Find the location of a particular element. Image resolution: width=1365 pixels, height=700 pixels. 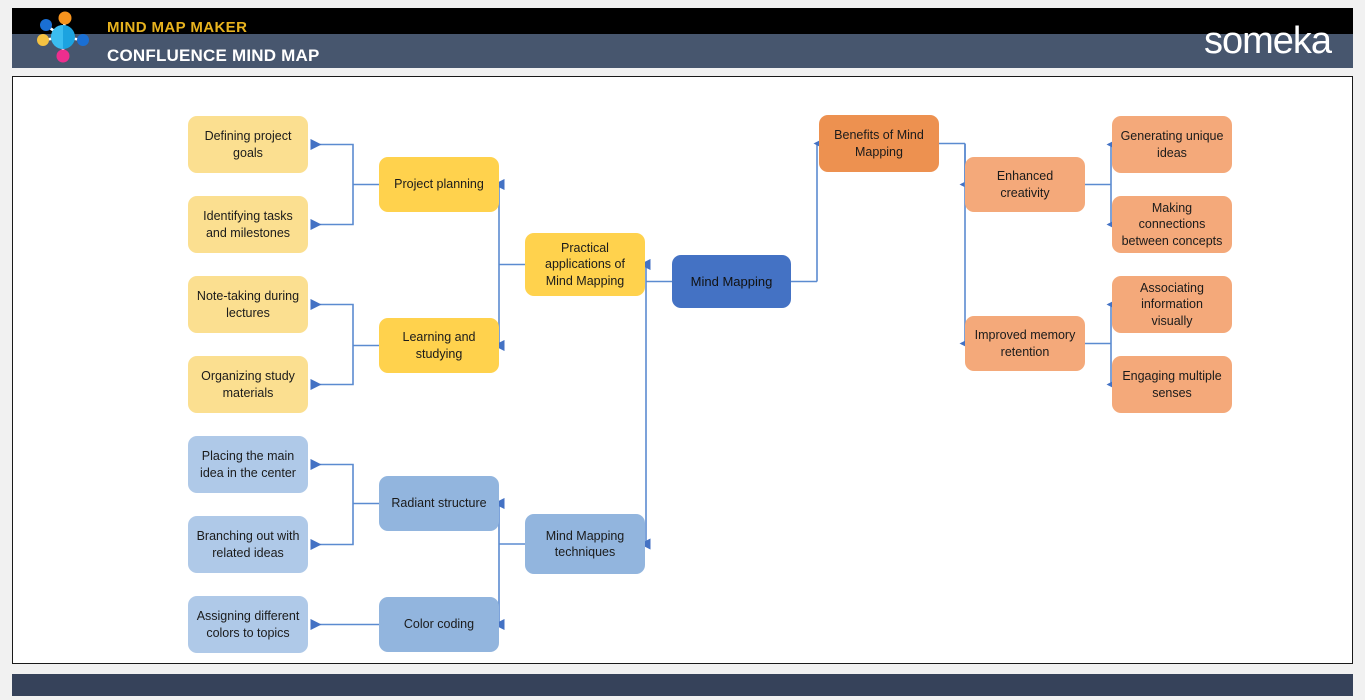

node-generating-unique-ideas: Generating unique ideas is located at coordinates (1172, 144).